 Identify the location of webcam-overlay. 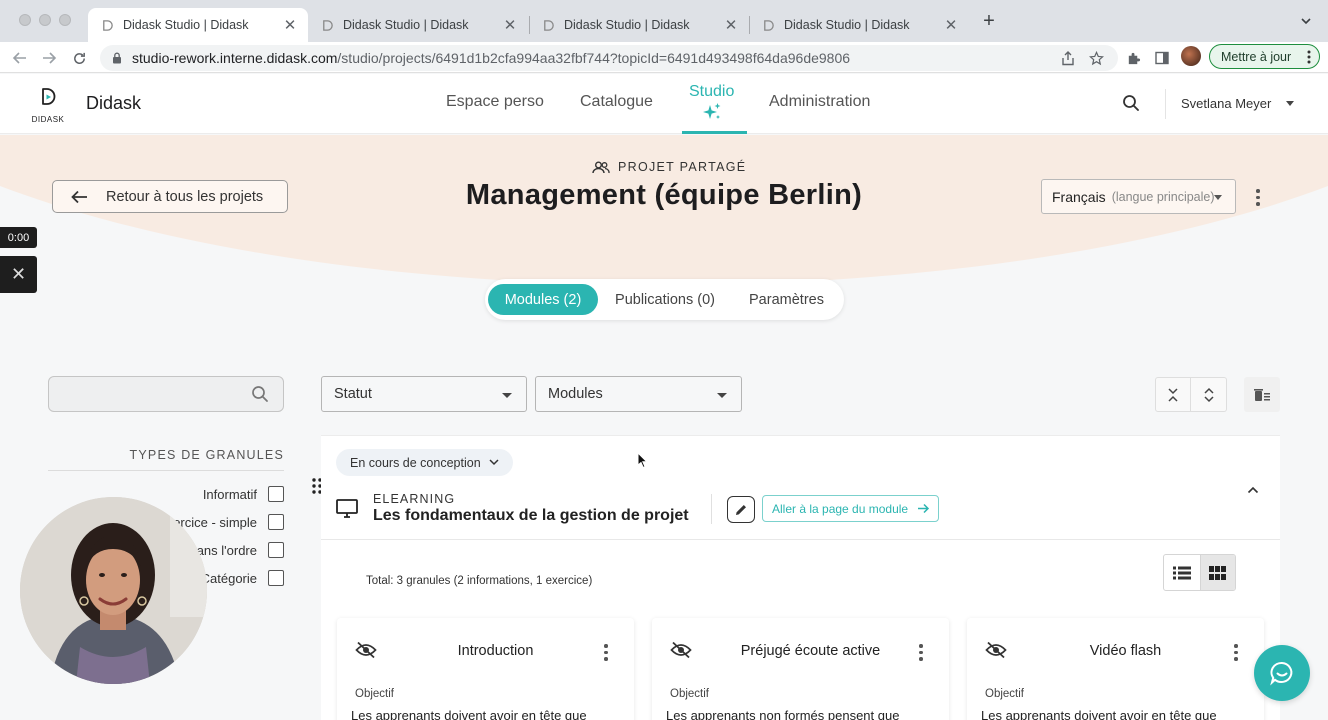
(113, 590).